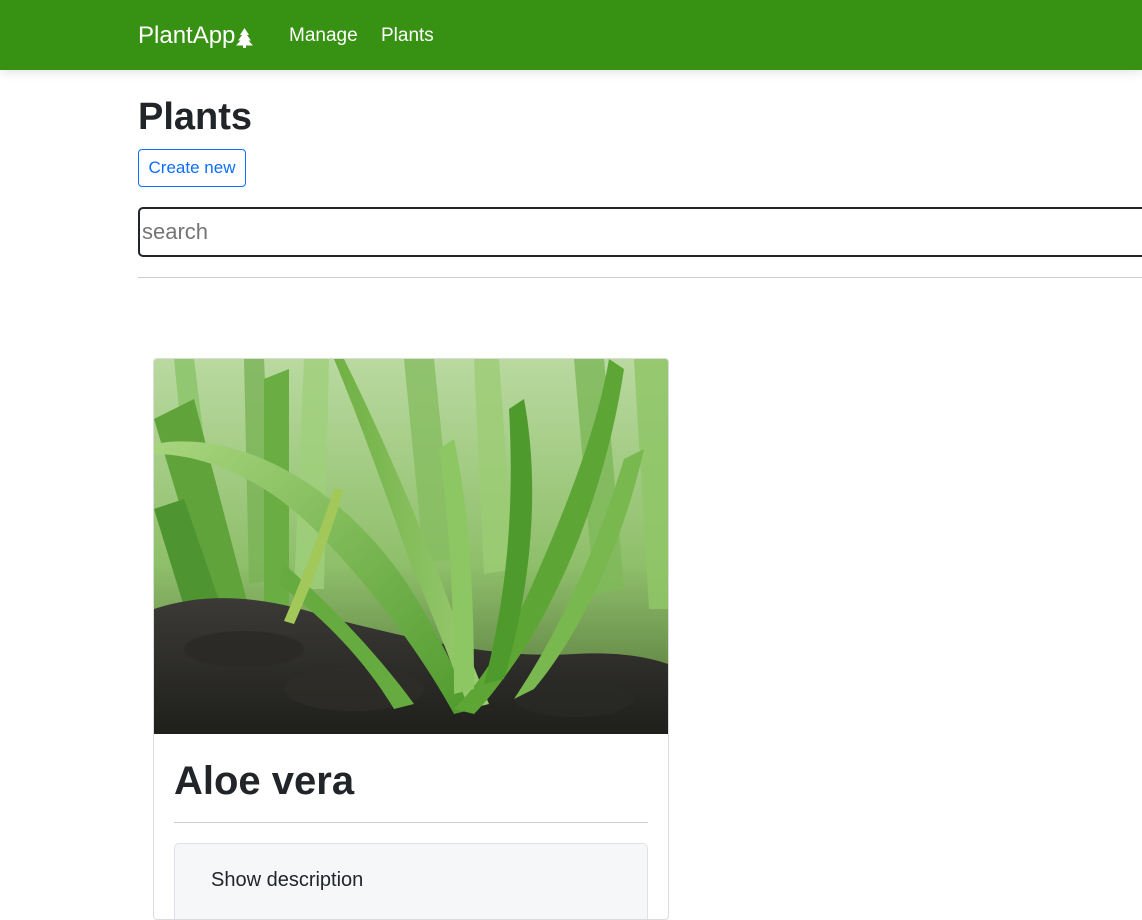 The height and width of the screenshot is (920, 1142). Describe the element at coordinates (407, 36) in the screenshot. I see `nav-link-plants: Plants` at that location.